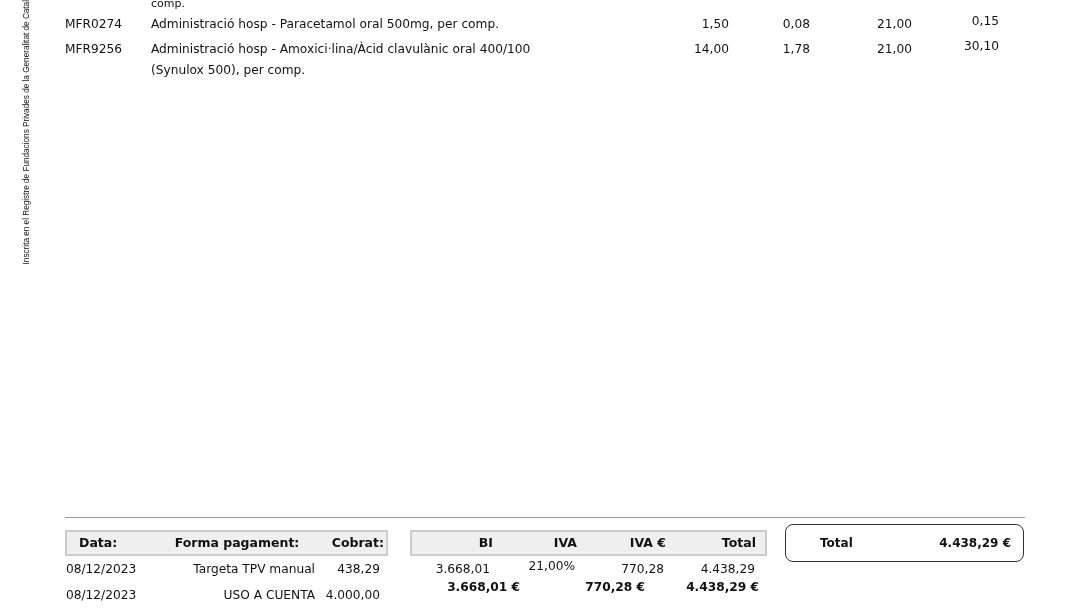  Describe the element at coordinates (168, 4) in the screenshot. I see `description-text: comp.` at that location.